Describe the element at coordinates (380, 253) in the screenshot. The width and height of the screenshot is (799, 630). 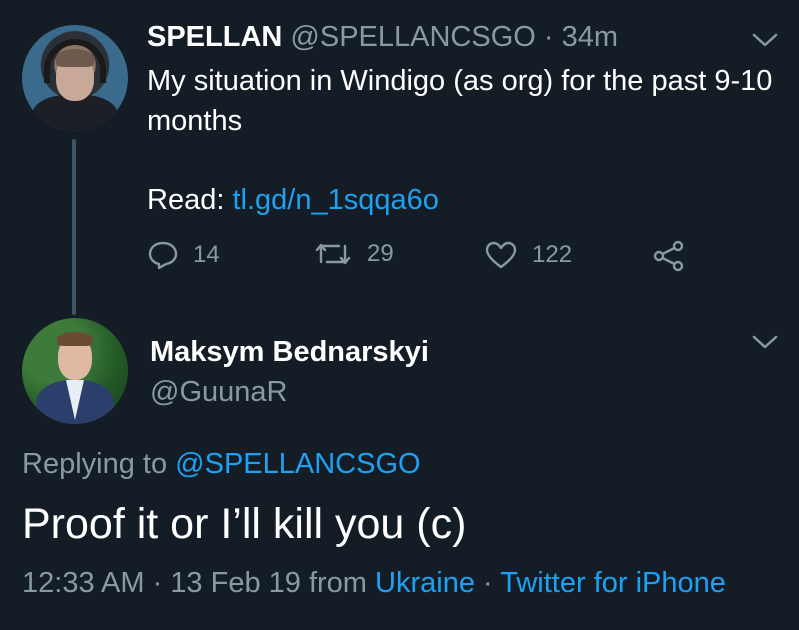
I see `retweet-count: 29` at that location.